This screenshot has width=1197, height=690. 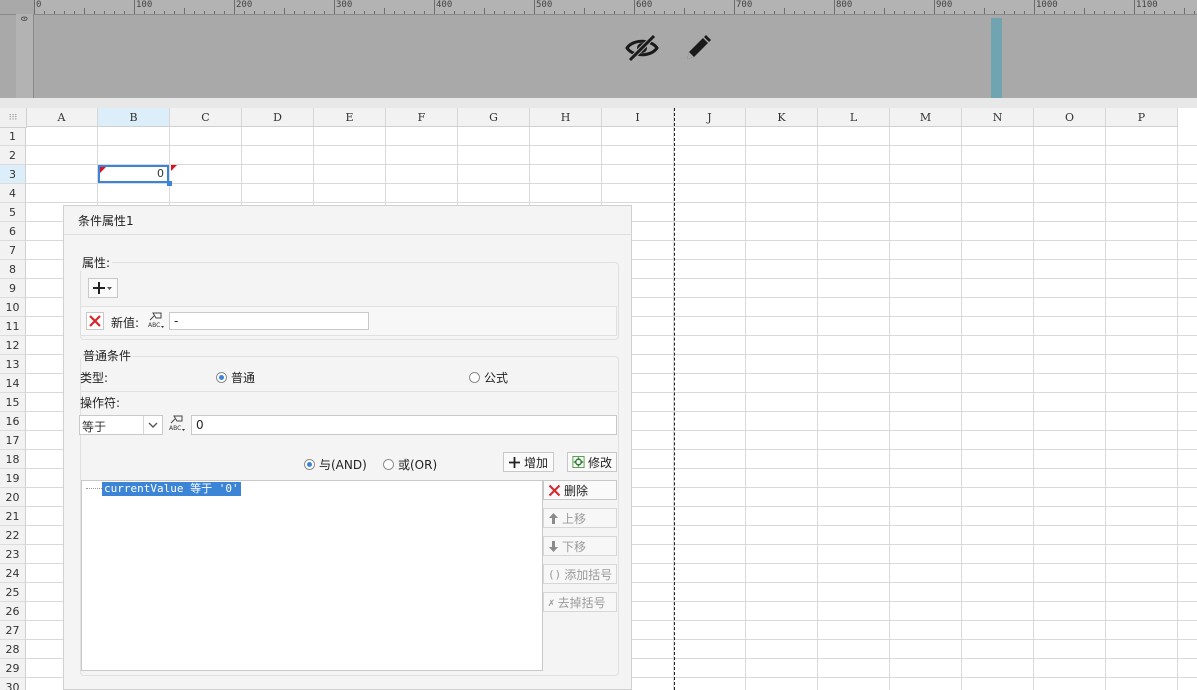 I want to click on grid-column-line, so click(x=745, y=408).